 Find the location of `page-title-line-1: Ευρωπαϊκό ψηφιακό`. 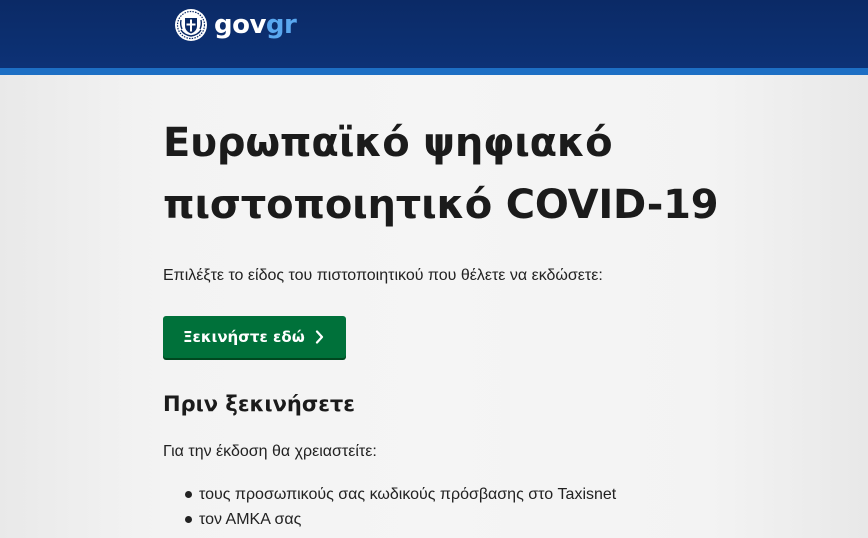

page-title-line-1: Ευρωπαϊκό ψηφιακό is located at coordinates (388, 143).